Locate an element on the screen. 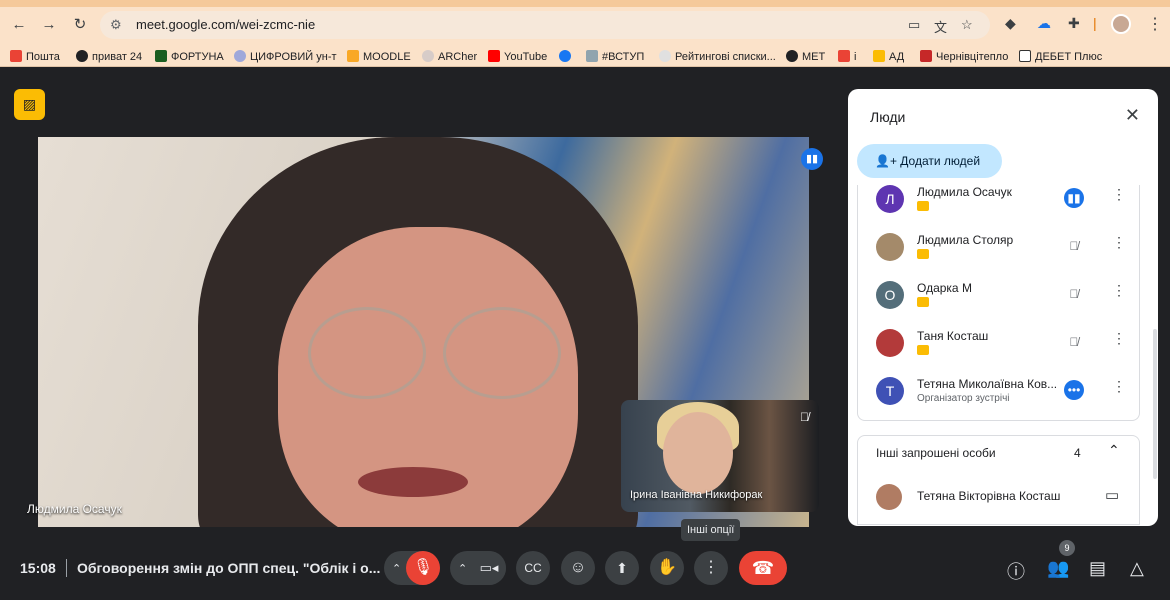  participant-row: Таня Косташ 🎙̸ ⋮ is located at coordinates (999, 348).